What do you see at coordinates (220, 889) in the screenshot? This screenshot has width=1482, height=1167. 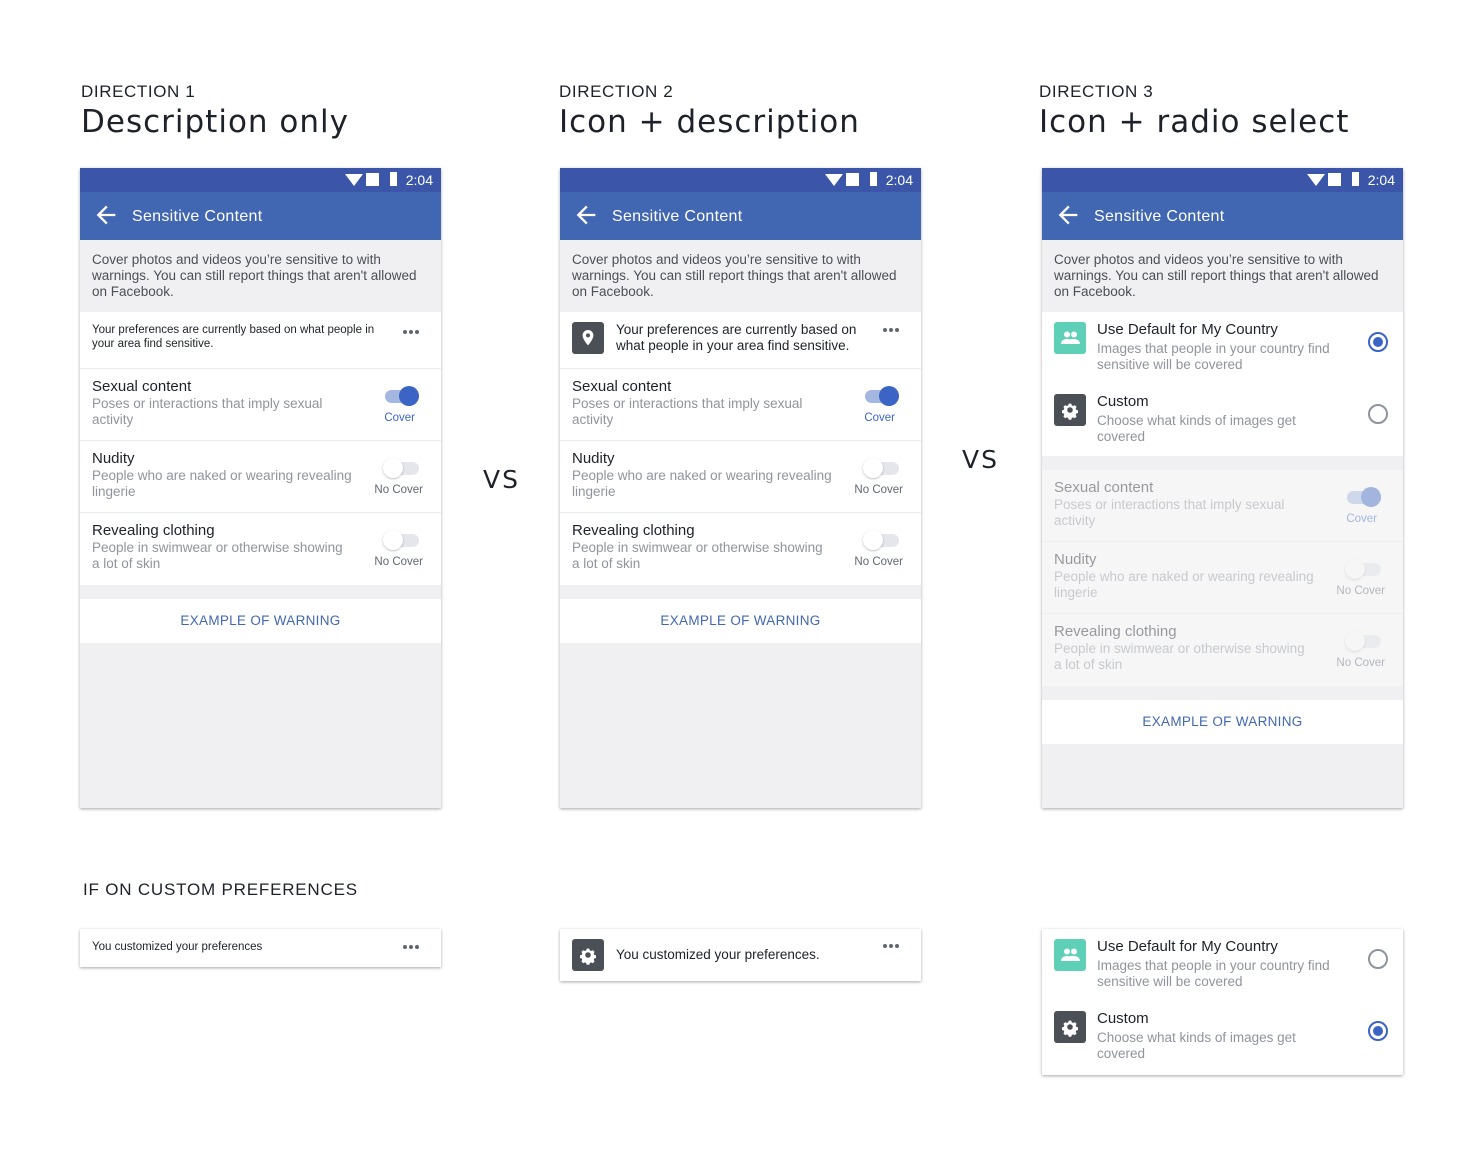 I see `custom-preferences-section-label: IF ON CUSTOM PREFERENCES` at bounding box center [220, 889].